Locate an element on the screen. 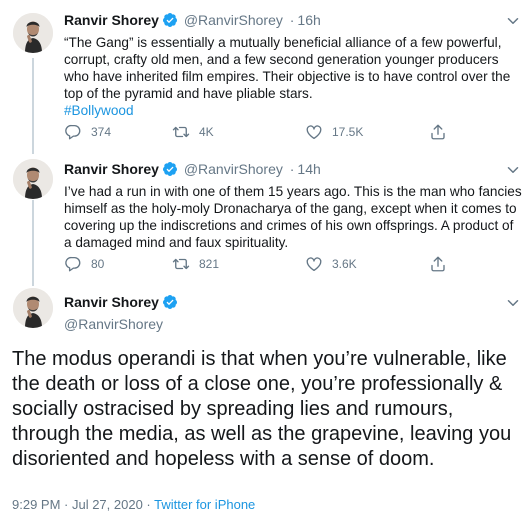 This screenshot has width=532, height=521. like-button: 3.6K is located at coordinates (331, 264).